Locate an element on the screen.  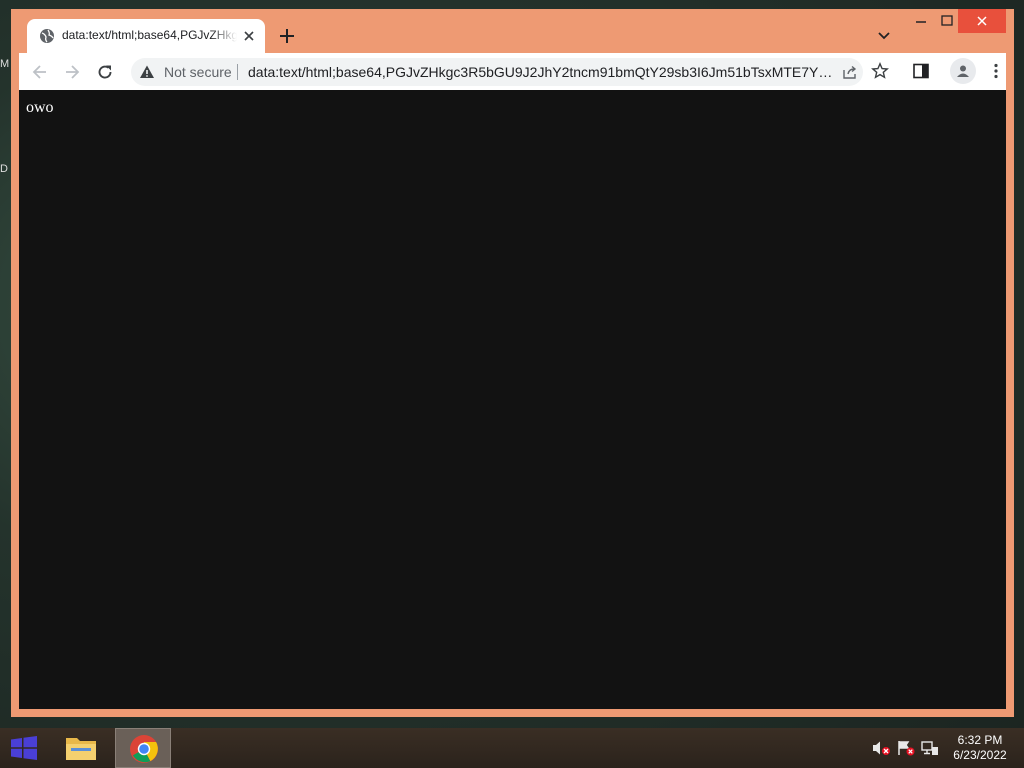
action-center-flag-icon is located at coordinates (906, 748).